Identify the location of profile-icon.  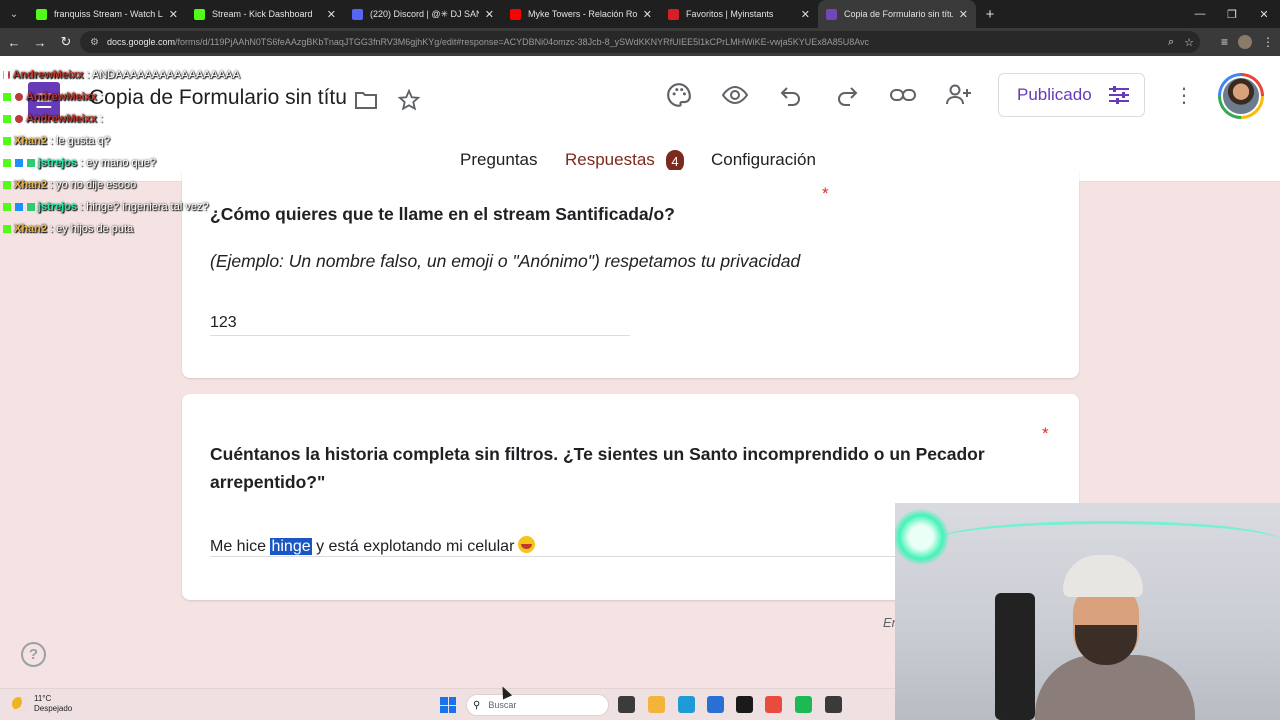
(1245, 42).